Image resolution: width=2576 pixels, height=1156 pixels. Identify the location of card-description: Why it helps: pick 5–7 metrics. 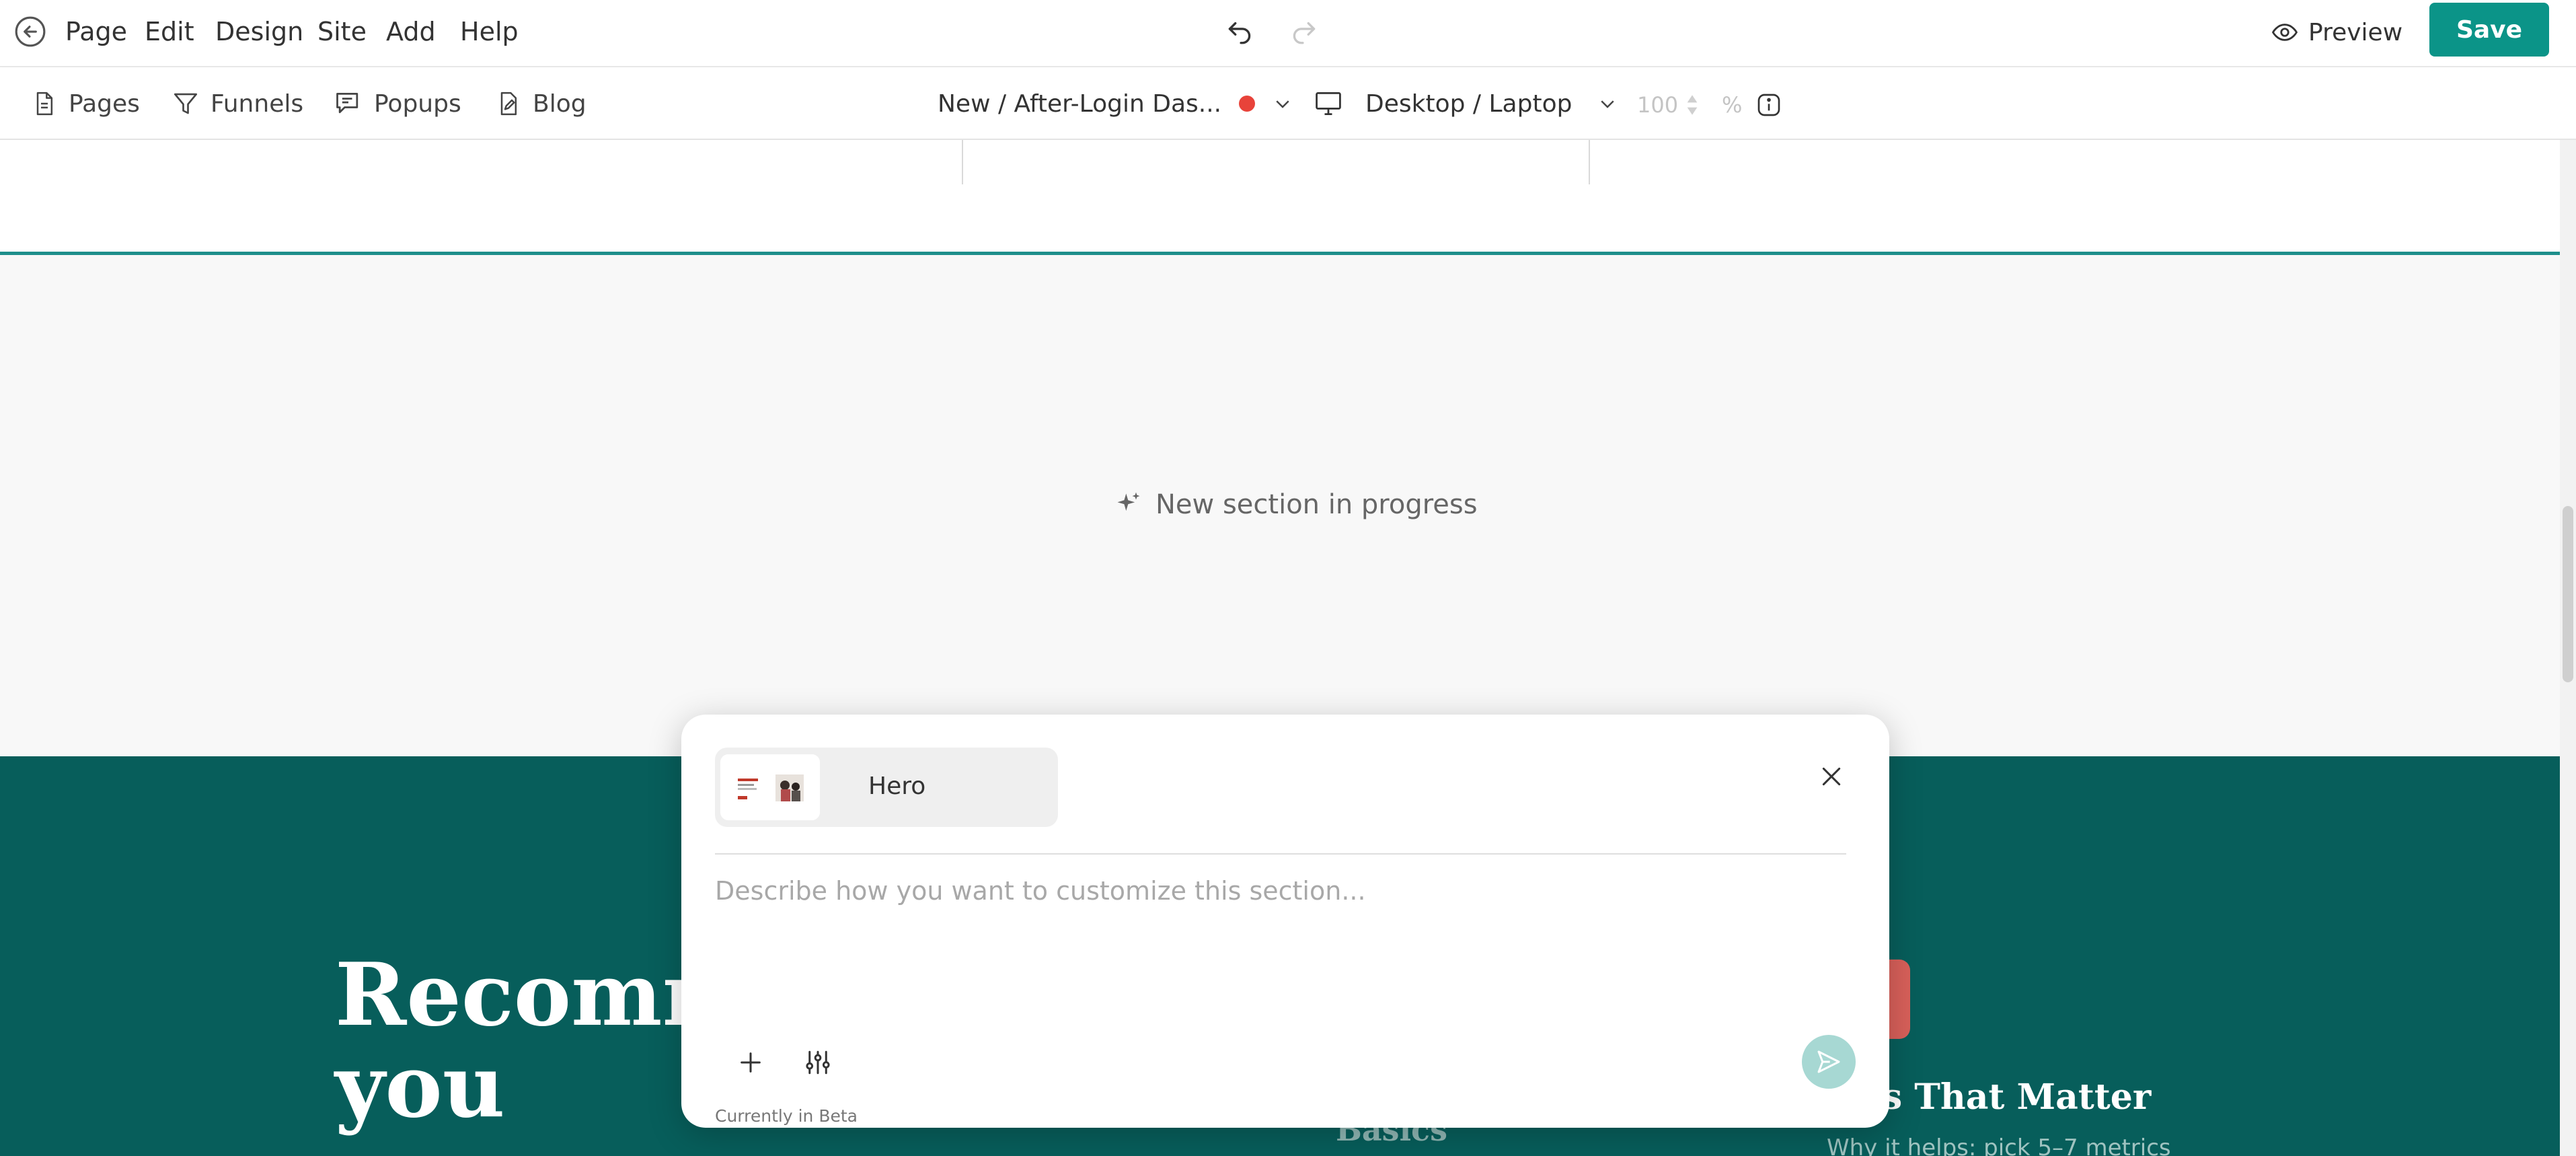
(1999, 1145).